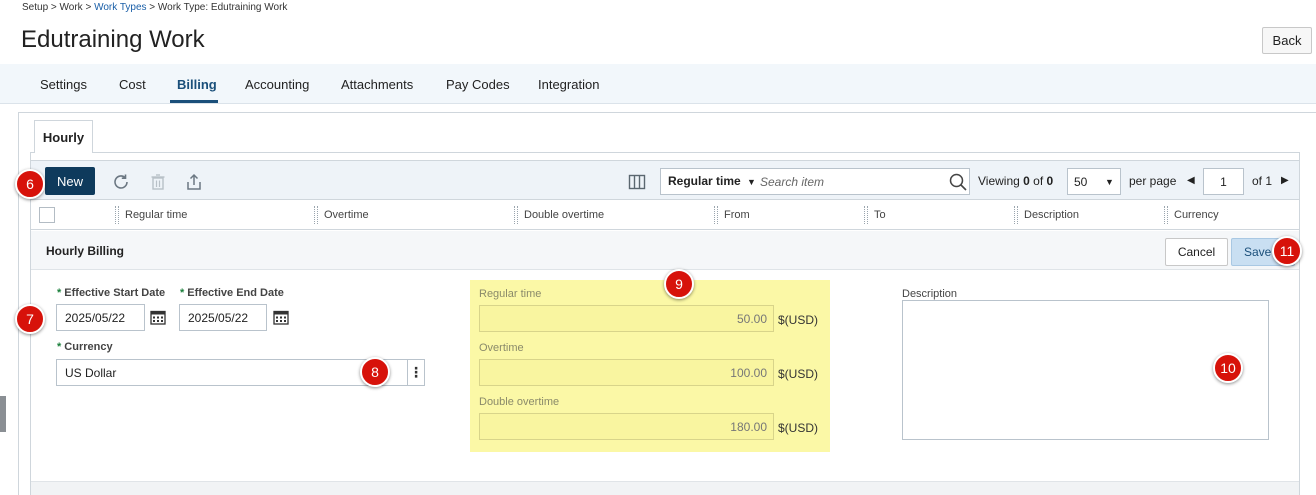 The image size is (1316, 495). What do you see at coordinates (1191, 180) in the screenshot?
I see `prev-page-icon: ◀` at bounding box center [1191, 180].